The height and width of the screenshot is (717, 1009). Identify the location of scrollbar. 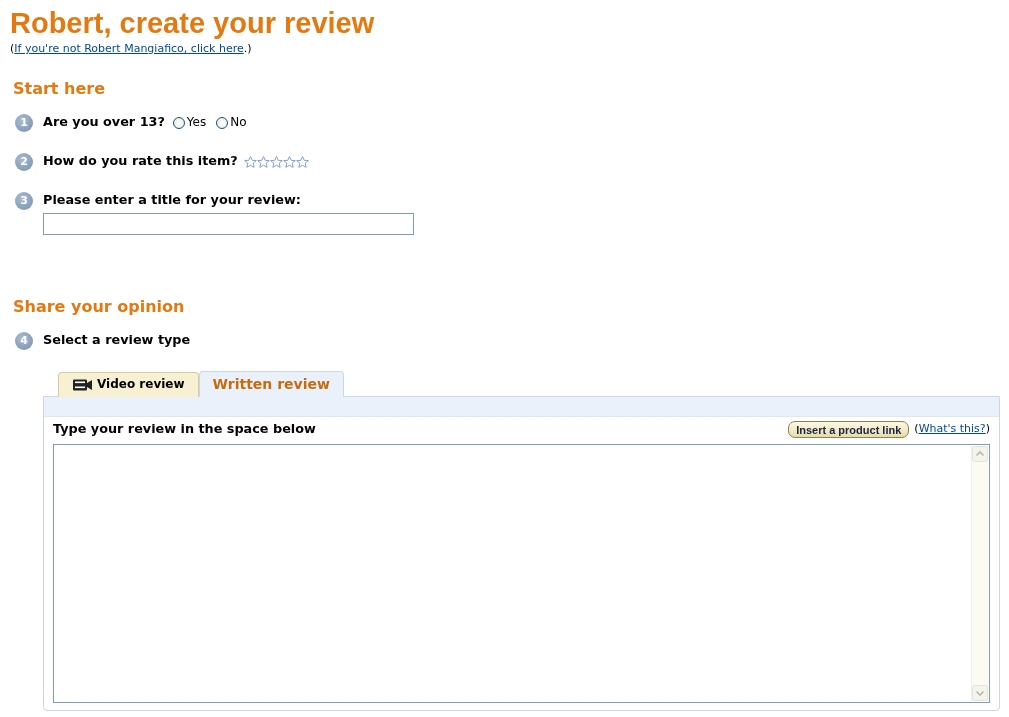
(979, 573).